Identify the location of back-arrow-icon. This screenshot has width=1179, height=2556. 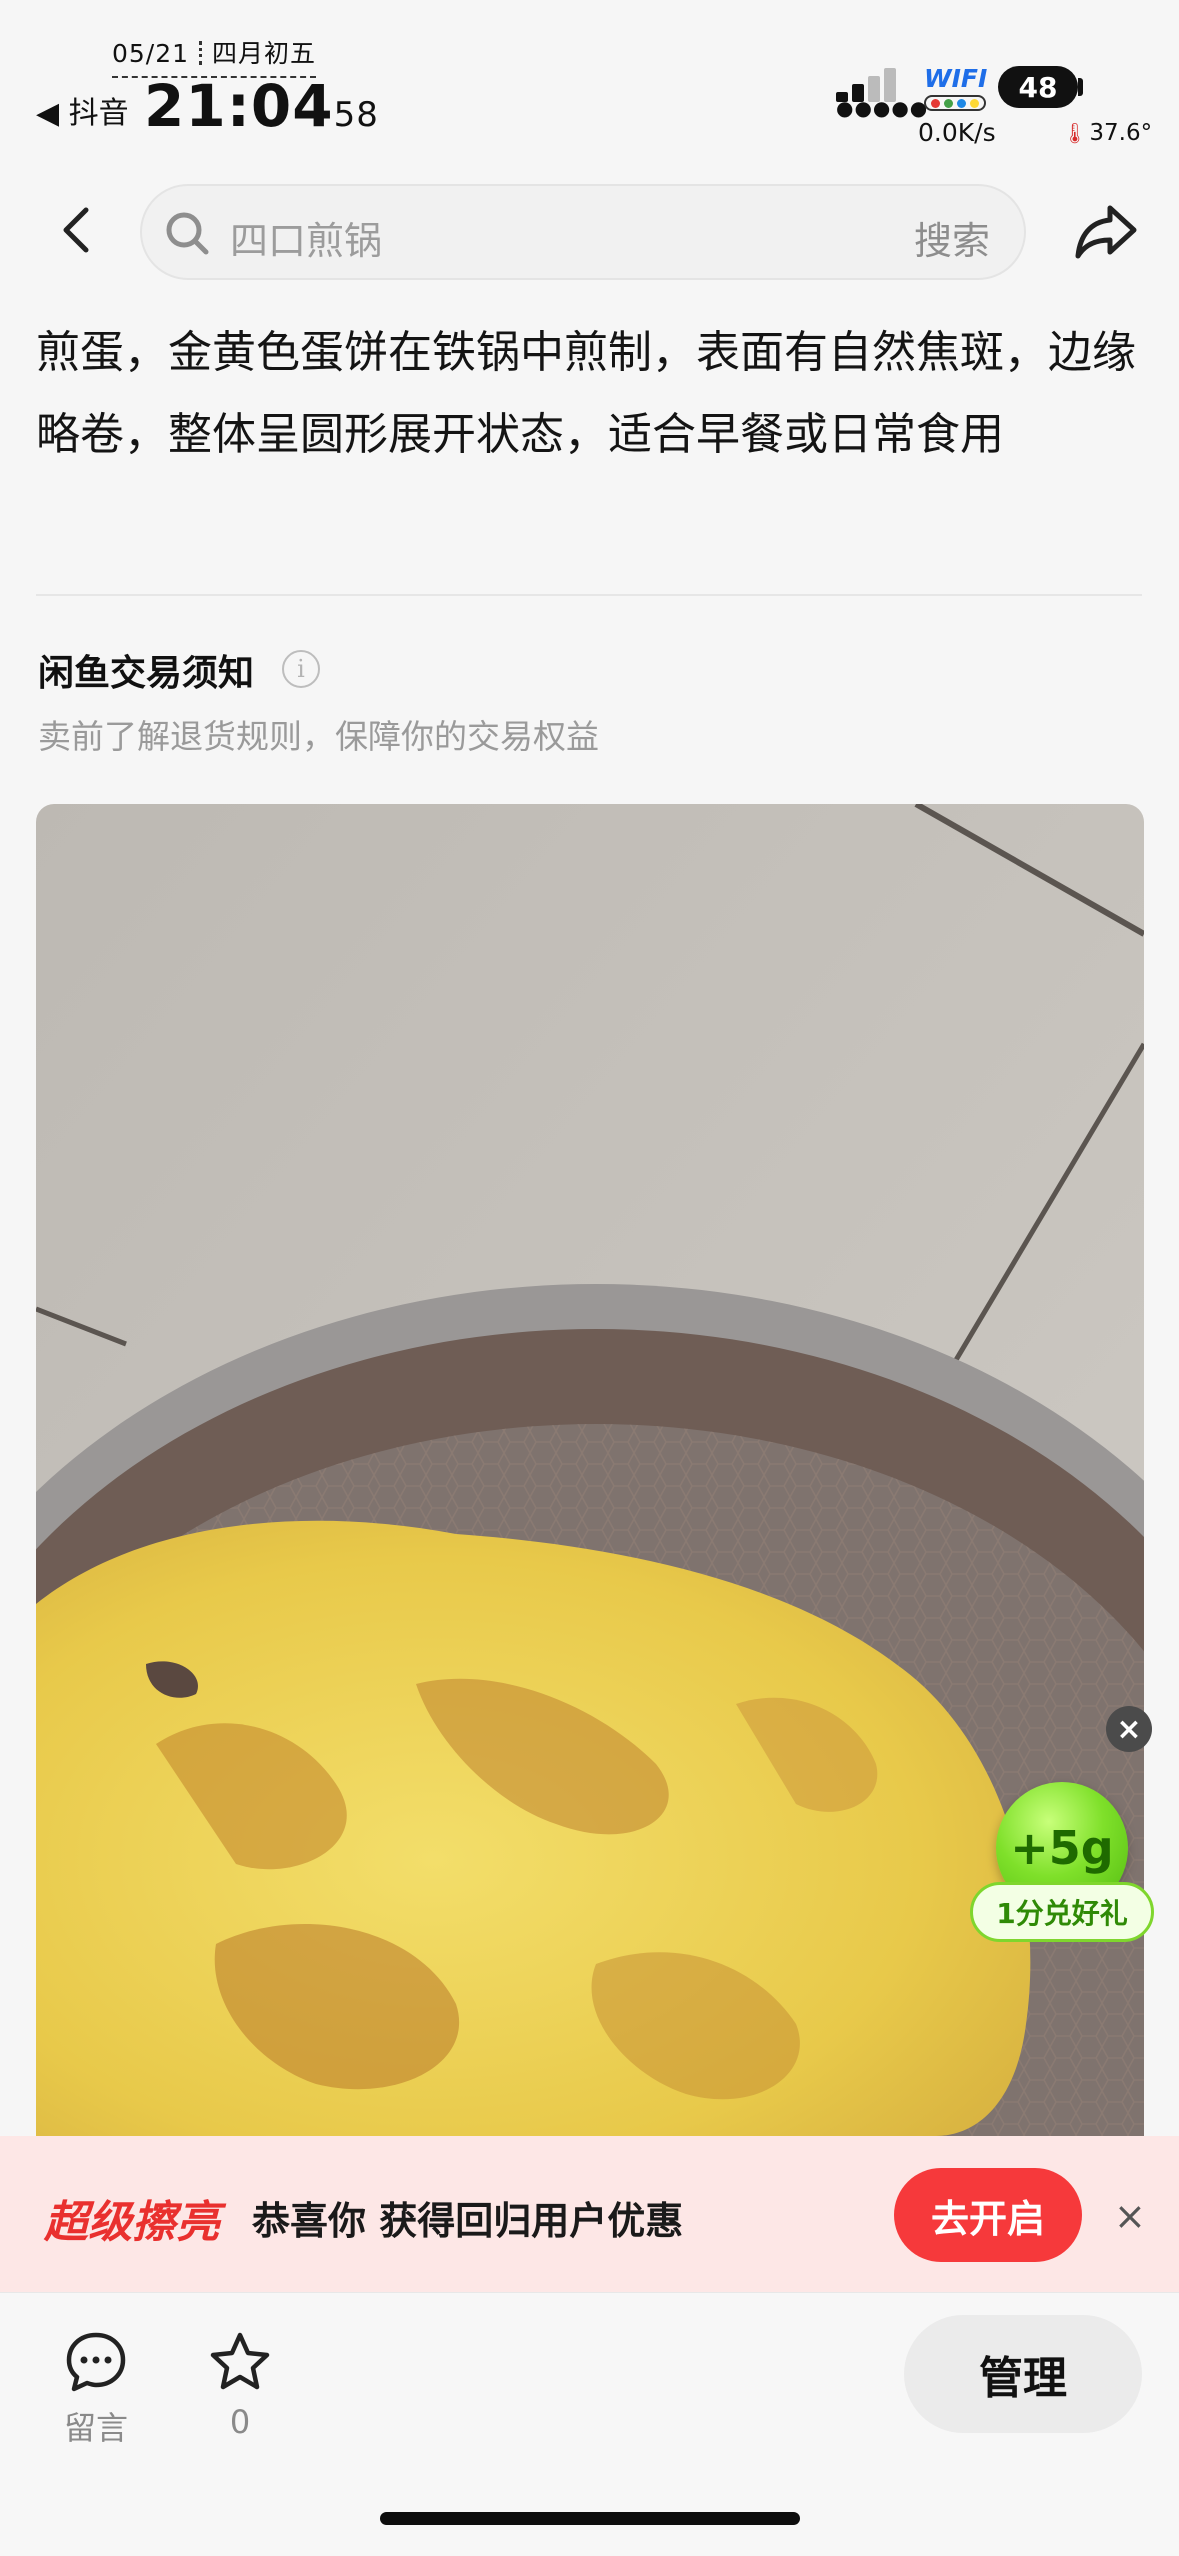
(77, 230).